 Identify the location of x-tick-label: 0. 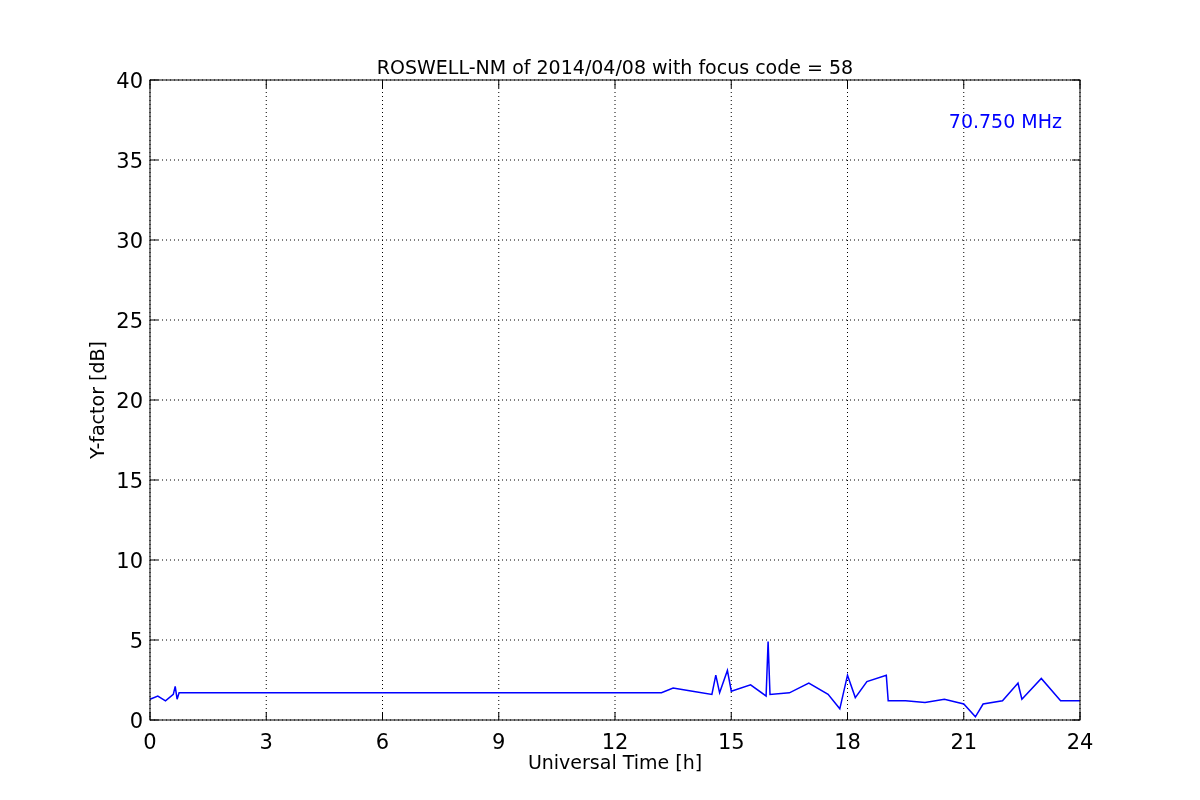
(150, 742).